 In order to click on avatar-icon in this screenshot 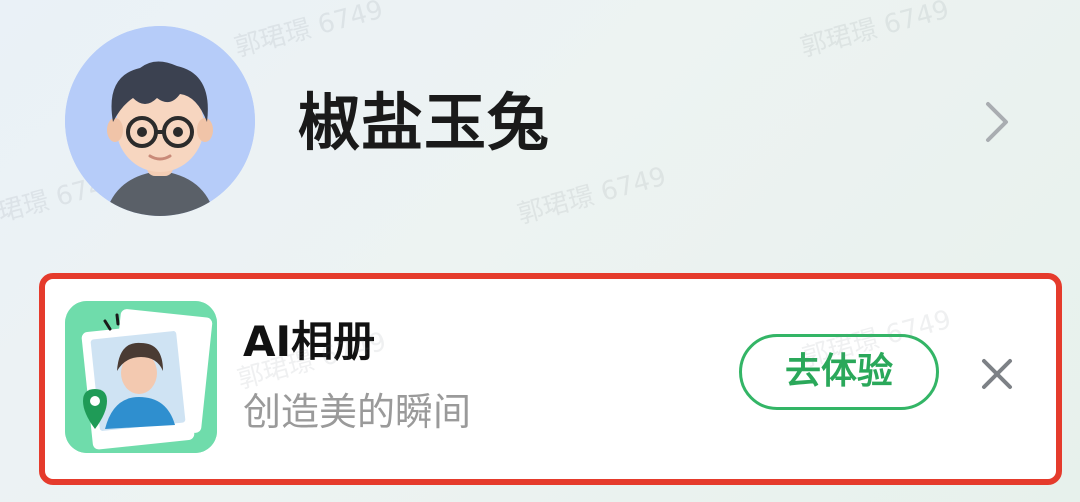, I will do `click(160, 121)`.